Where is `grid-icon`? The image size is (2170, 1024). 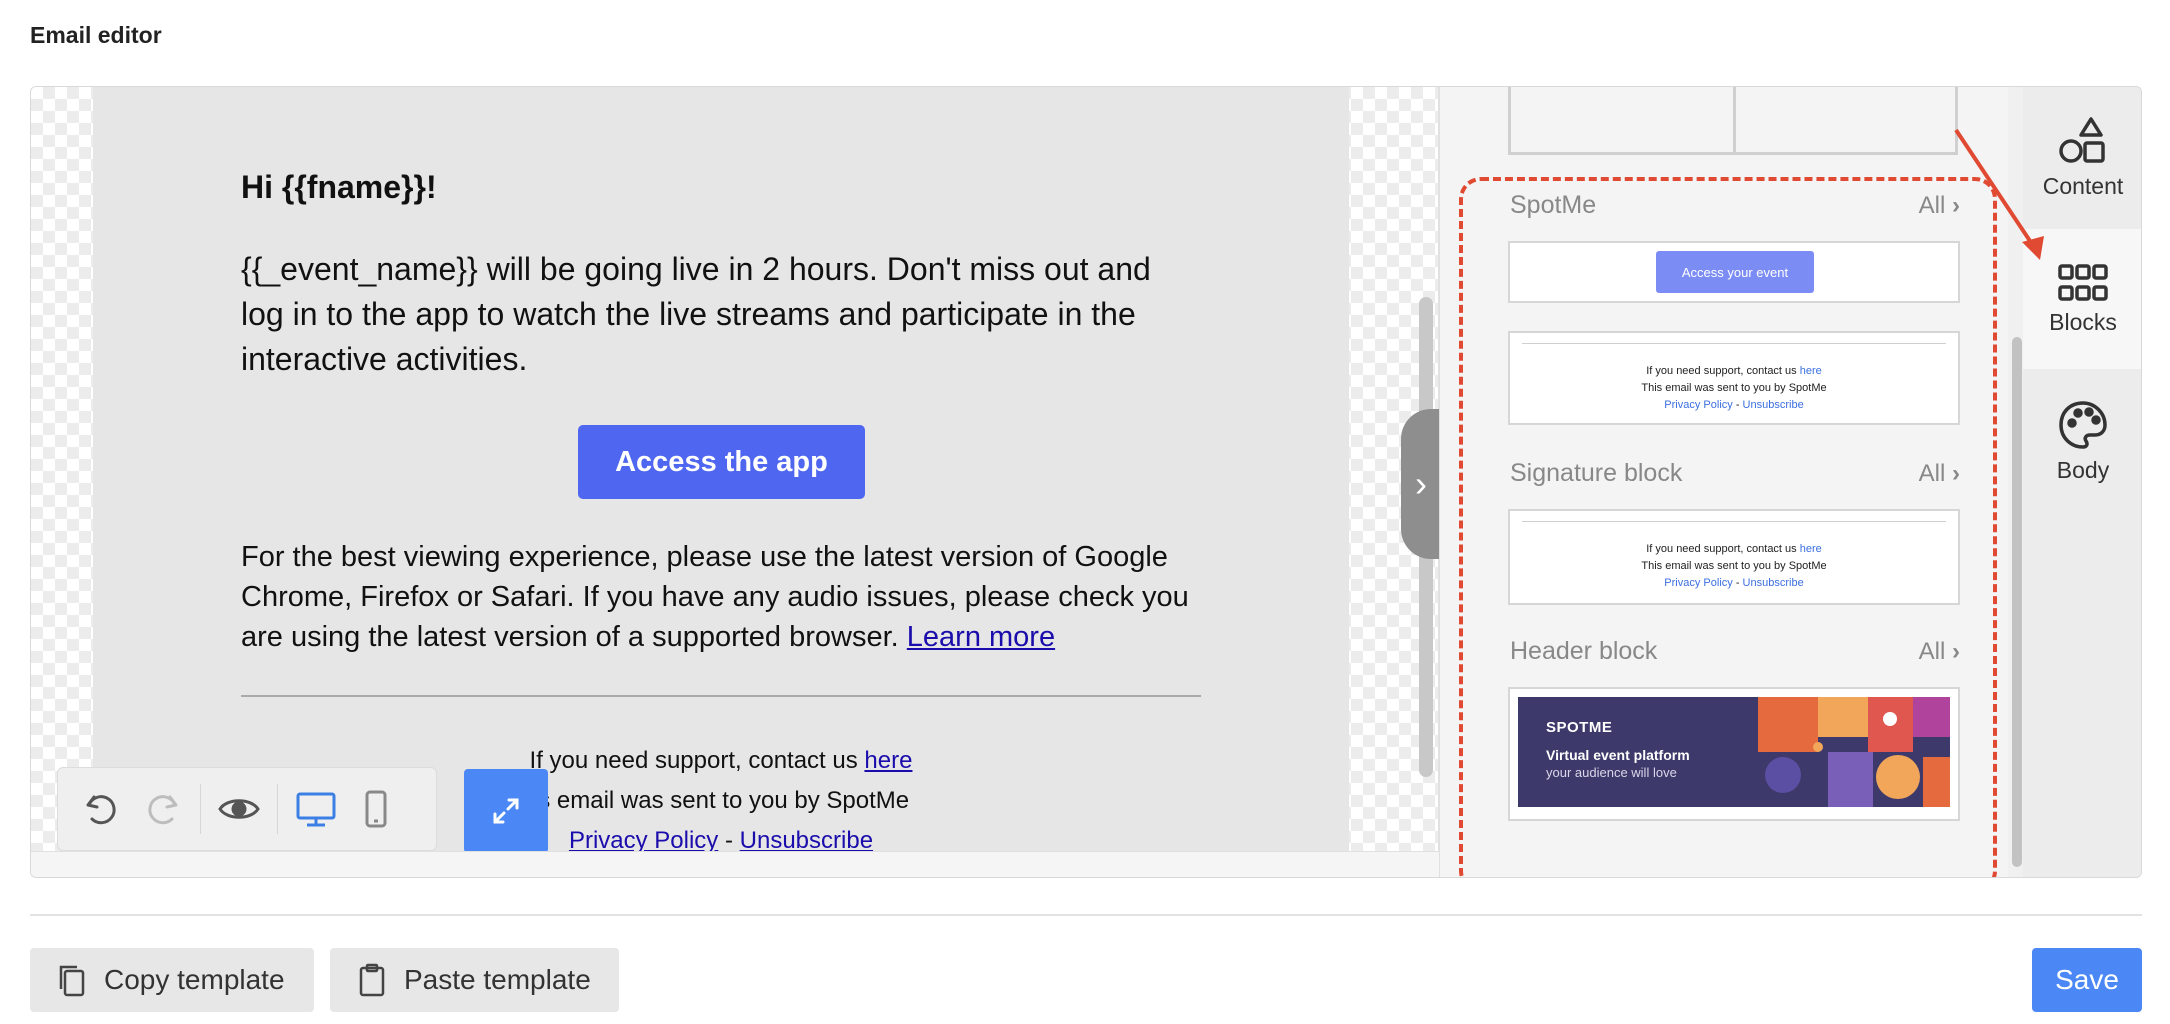 grid-icon is located at coordinates (2083, 282).